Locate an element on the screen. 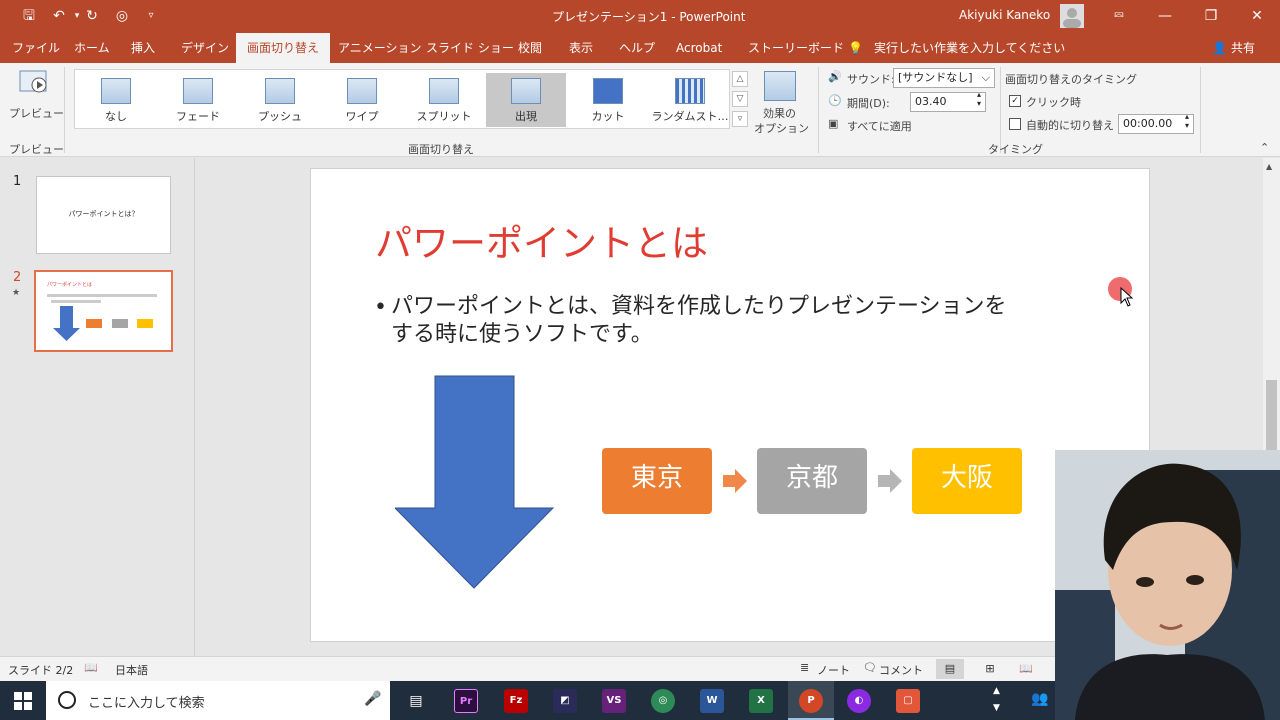 The image size is (1280, 720). share-icon: 👤 is located at coordinates (1219, 48).